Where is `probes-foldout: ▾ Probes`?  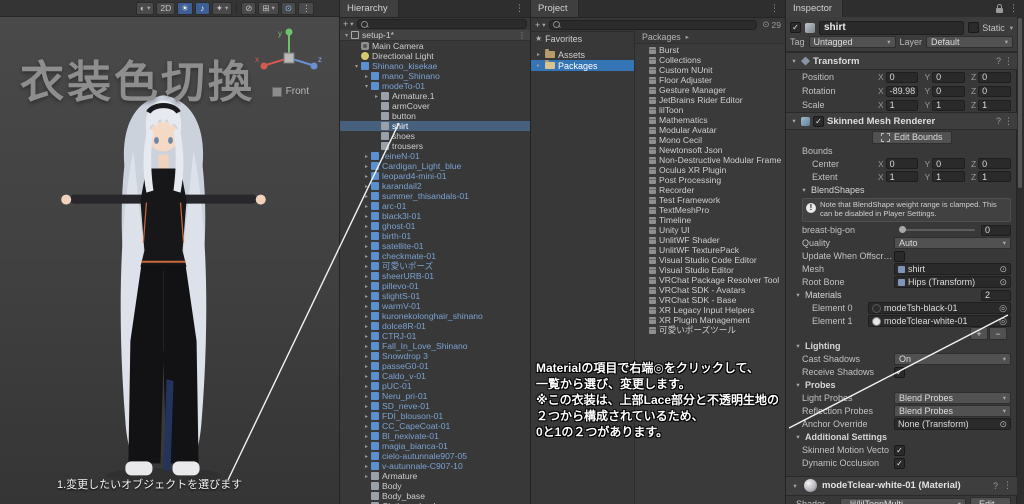
probes-foldout: ▾ Probes is located at coordinates (901, 385).